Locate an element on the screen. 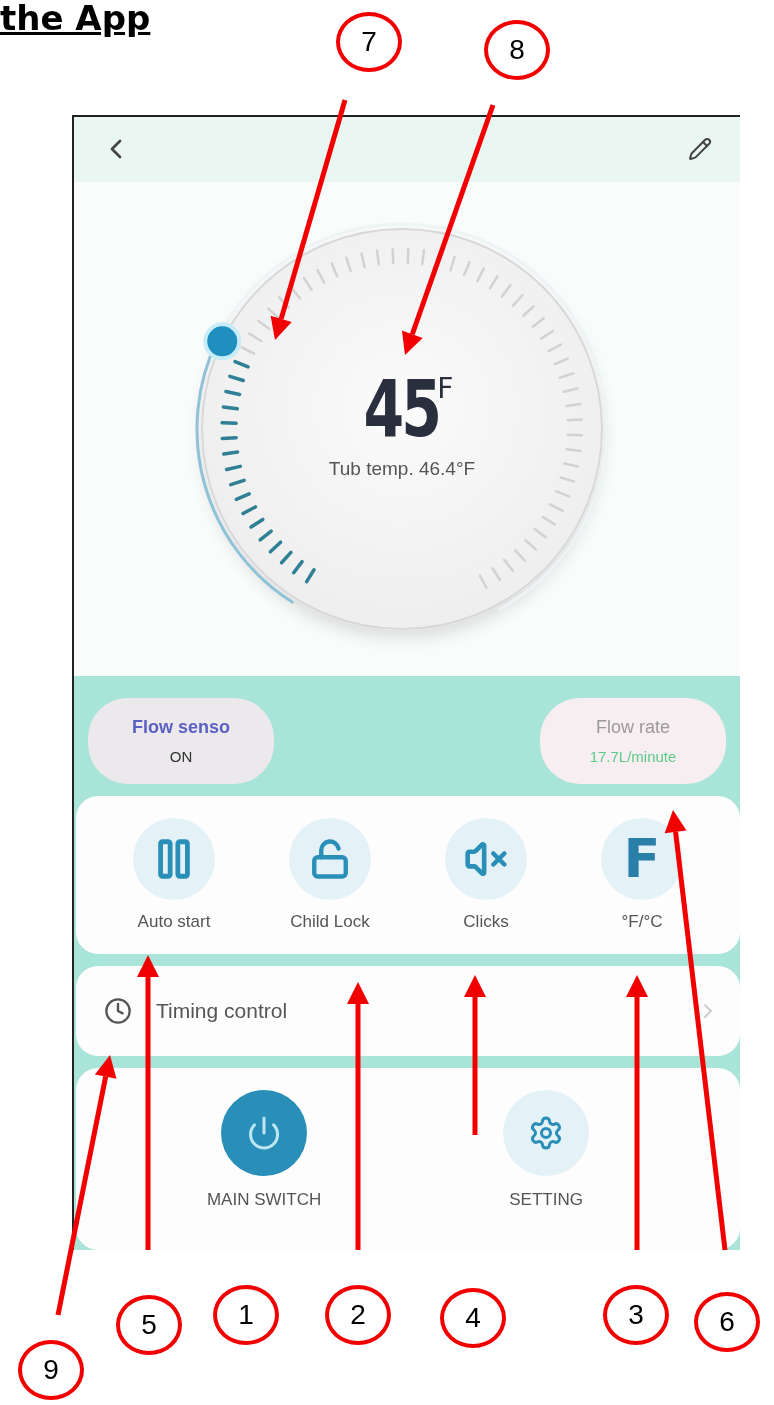  flow-rate-label: Flow rate is located at coordinates (633, 727).